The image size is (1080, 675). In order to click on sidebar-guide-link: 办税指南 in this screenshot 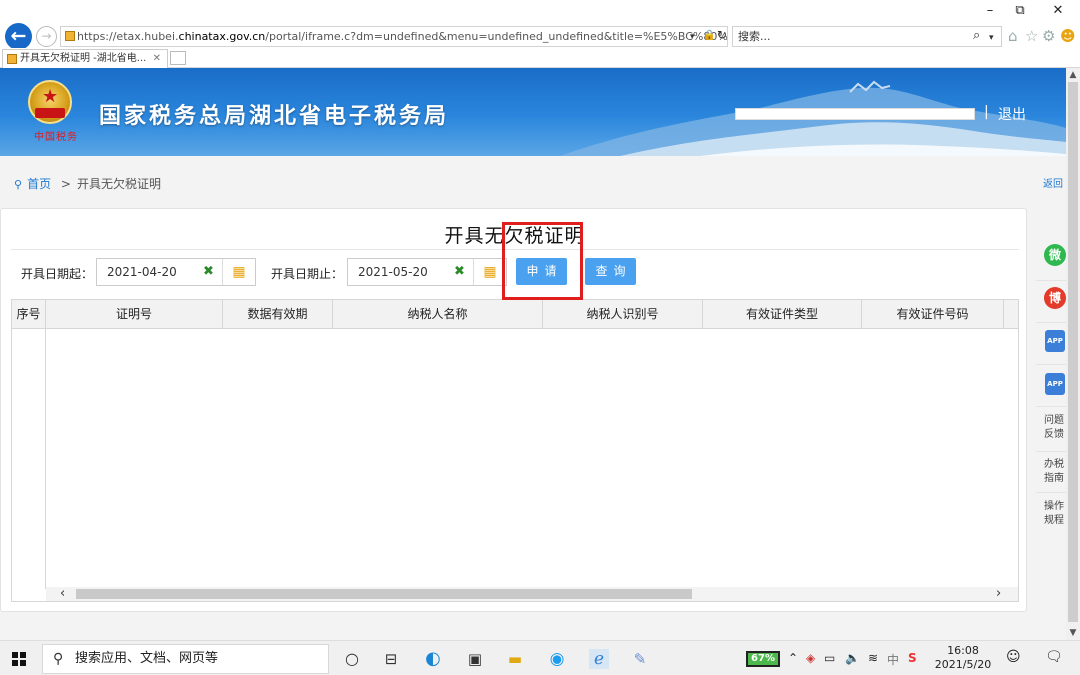, I will do `click(1055, 472)`.